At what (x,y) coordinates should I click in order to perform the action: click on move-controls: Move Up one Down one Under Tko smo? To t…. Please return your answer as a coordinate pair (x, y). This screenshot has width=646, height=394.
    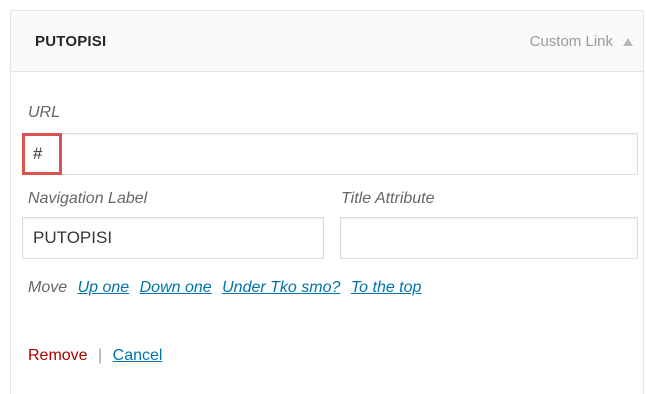
    Looking at the image, I should click on (224, 288).